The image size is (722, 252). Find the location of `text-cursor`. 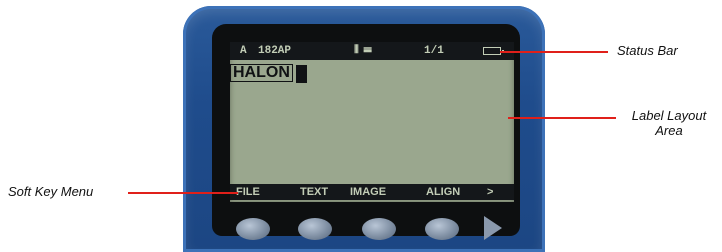

text-cursor is located at coordinates (301, 74).